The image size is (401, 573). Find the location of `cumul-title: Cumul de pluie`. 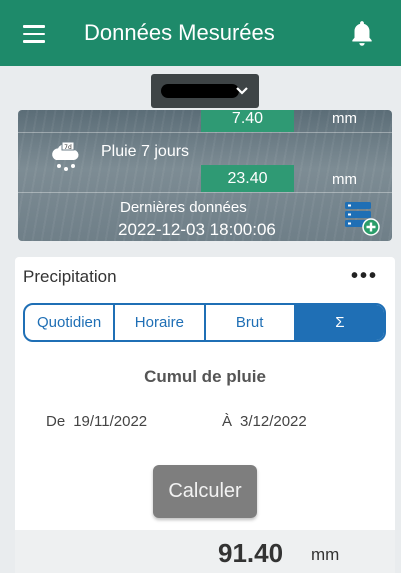

cumul-title: Cumul de pluie is located at coordinates (205, 376).